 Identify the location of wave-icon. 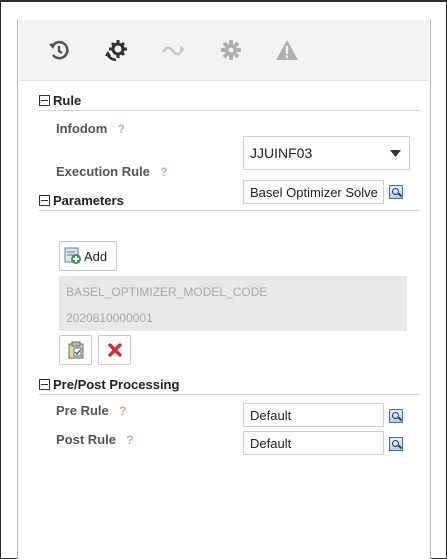
(174, 50).